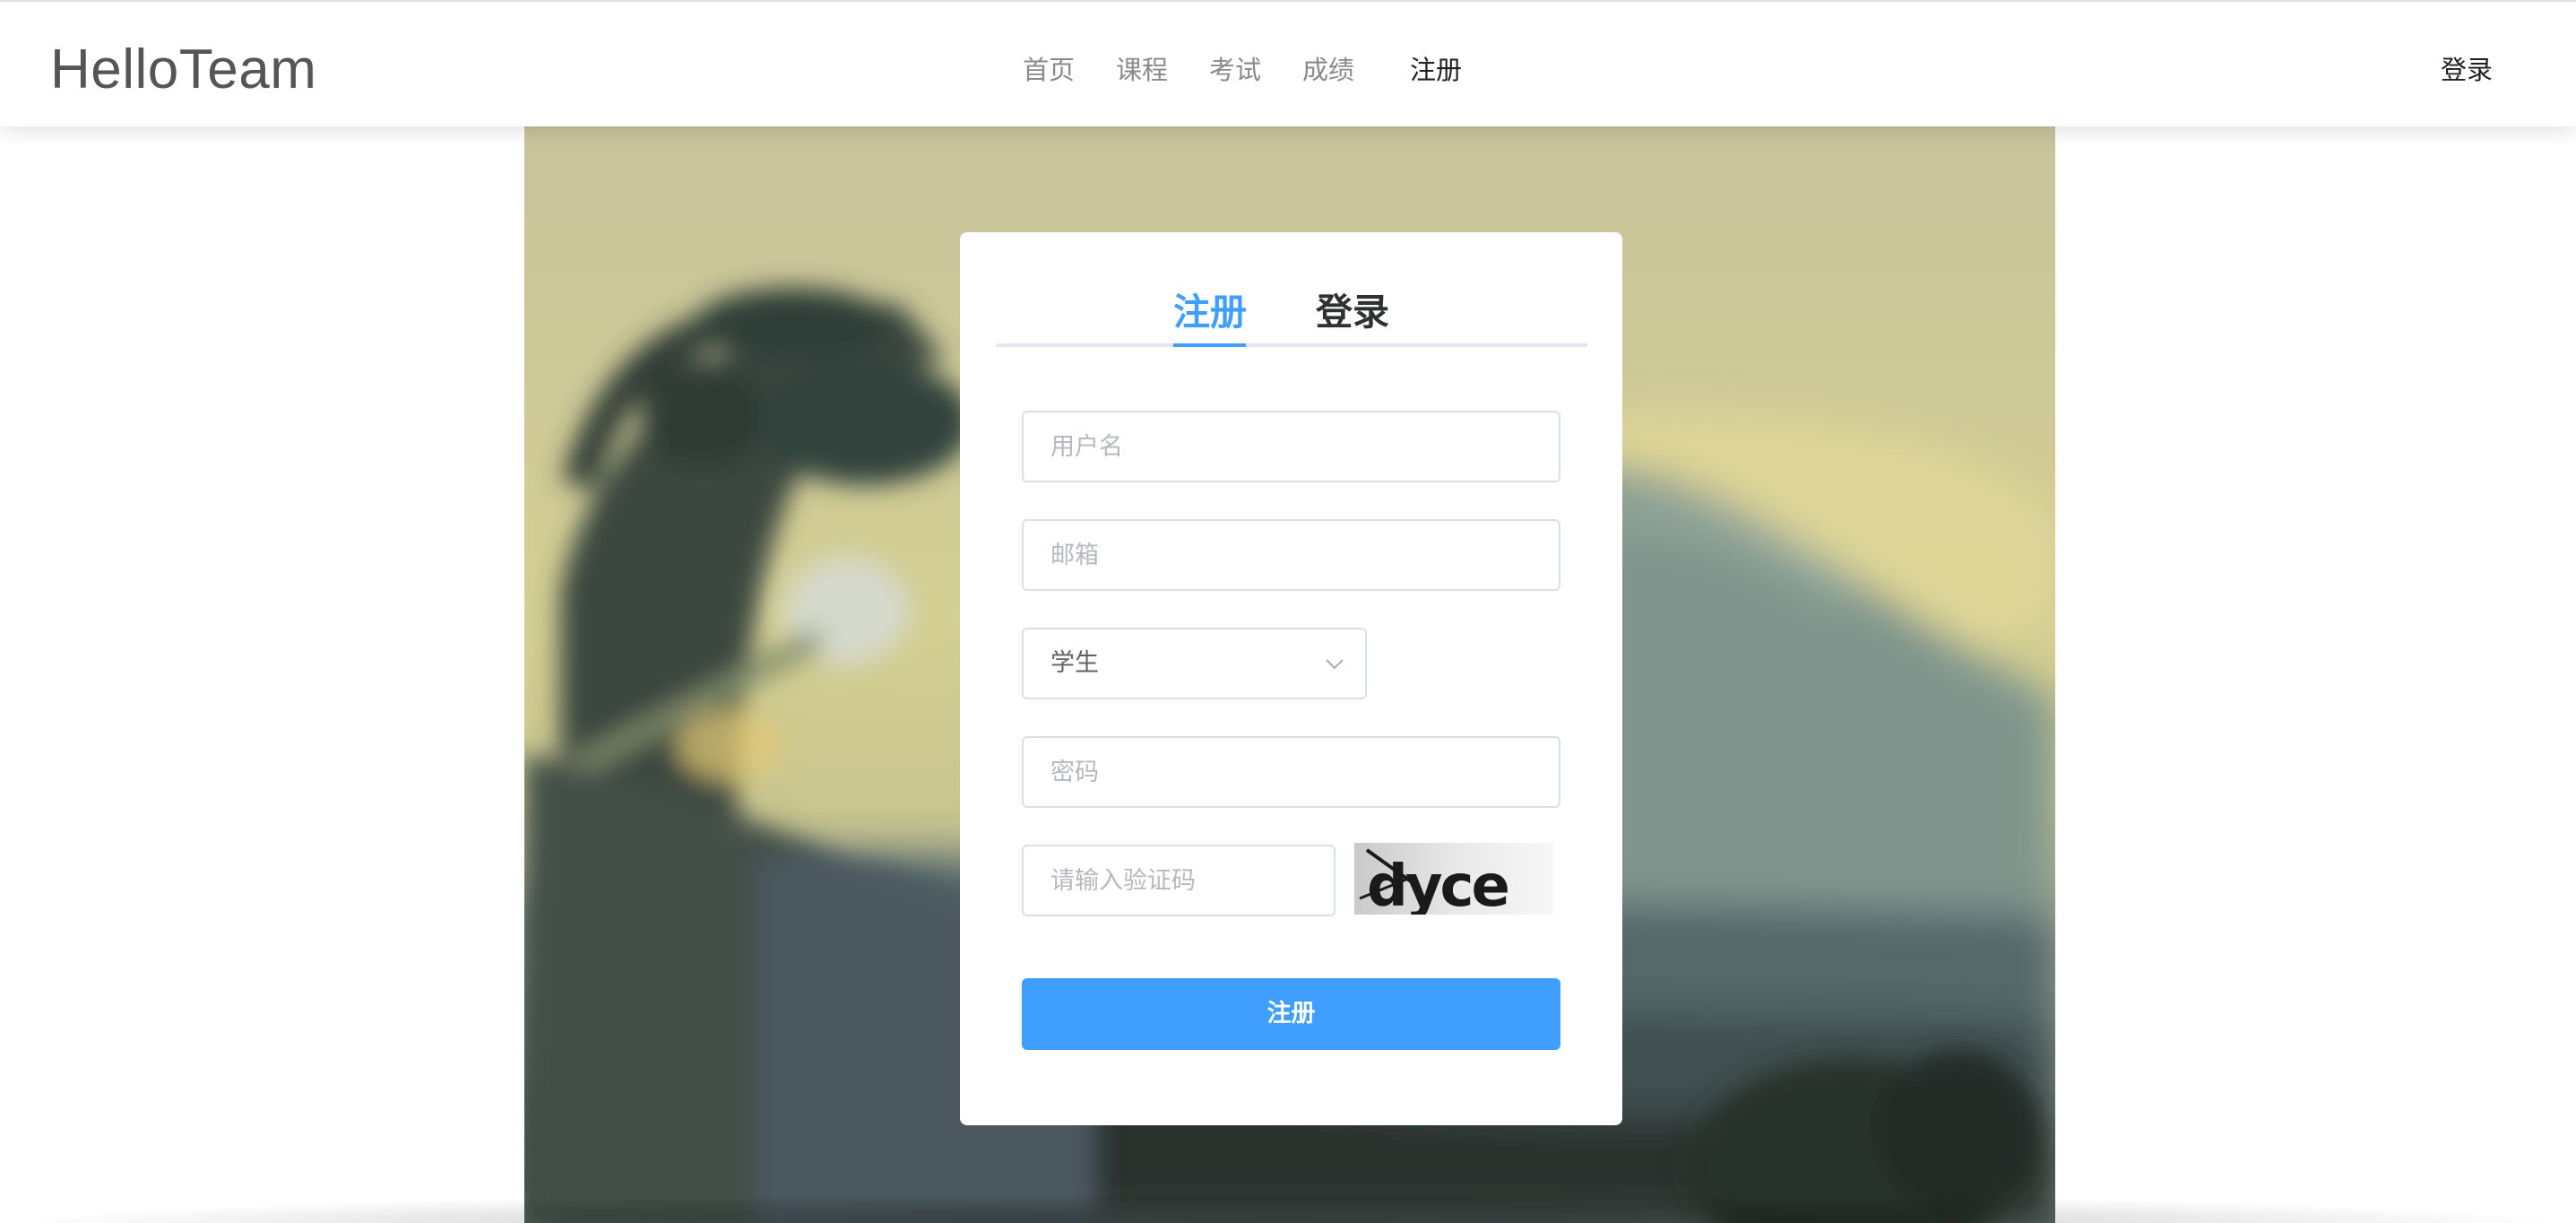  Describe the element at coordinates (1436, 70) in the screenshot. I see `nav-register-link: 注册` at that location.